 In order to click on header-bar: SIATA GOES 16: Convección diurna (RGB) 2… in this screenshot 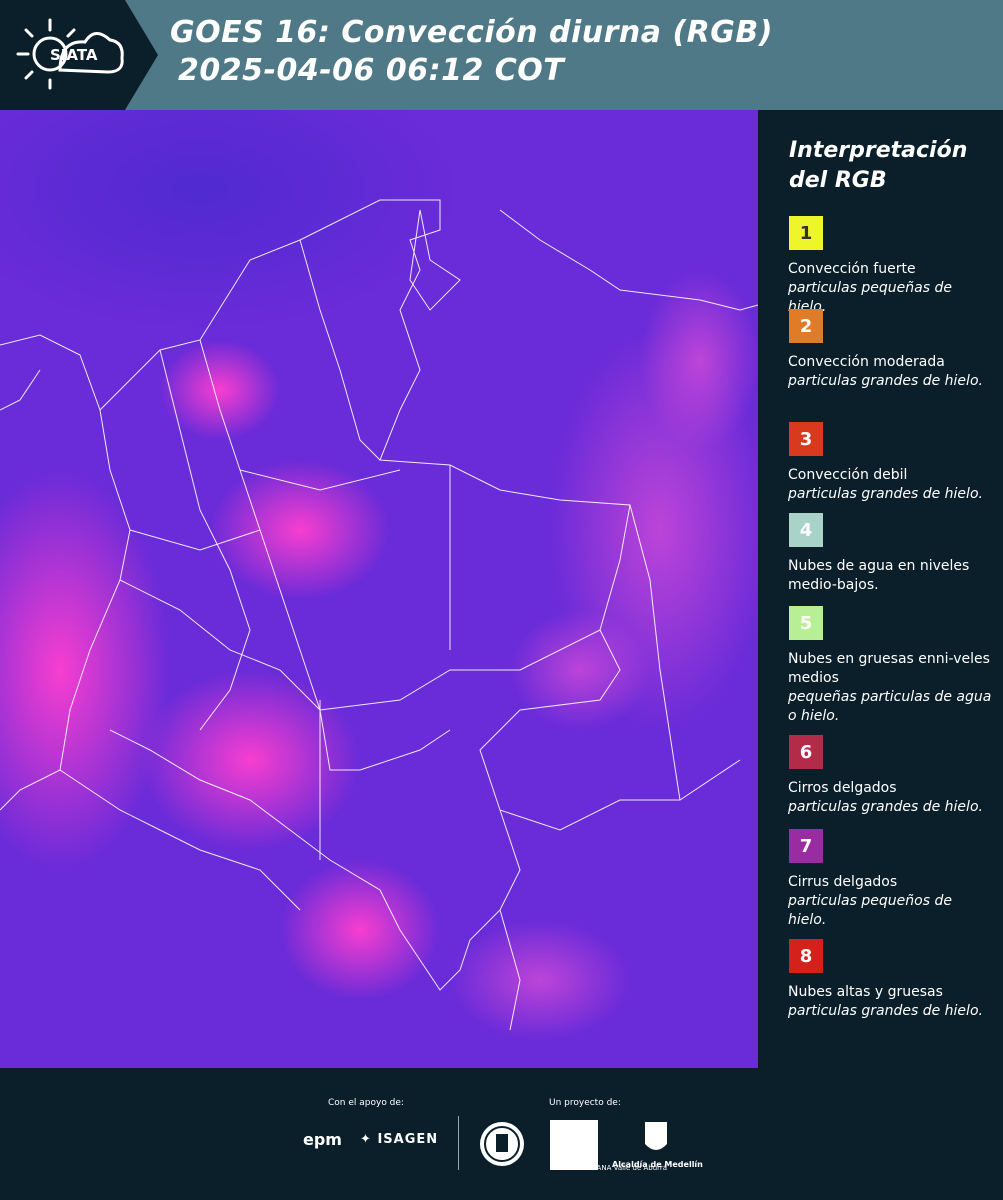, I will do `click(501, 55)`.